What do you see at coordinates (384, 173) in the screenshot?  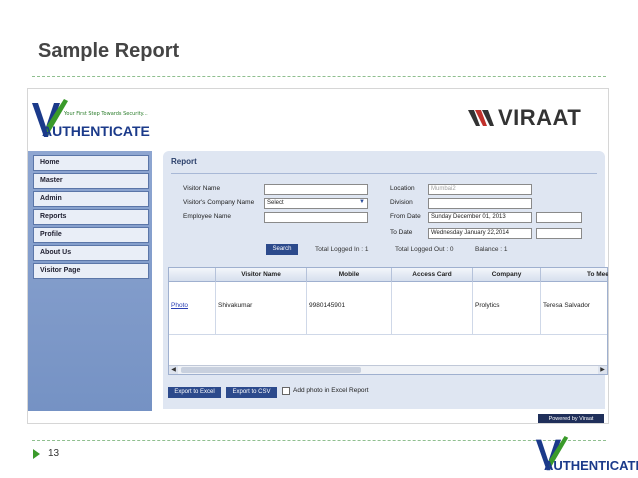 I see `panel-divider` at bounding box center [384, 173].